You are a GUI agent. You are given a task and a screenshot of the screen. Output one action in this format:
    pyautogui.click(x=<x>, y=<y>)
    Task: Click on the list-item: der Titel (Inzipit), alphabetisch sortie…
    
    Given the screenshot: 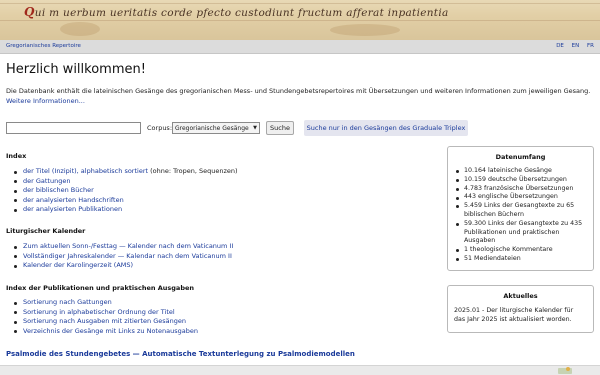 What is the action you would take?
    pyautogui.click(x=126, y=172)
    